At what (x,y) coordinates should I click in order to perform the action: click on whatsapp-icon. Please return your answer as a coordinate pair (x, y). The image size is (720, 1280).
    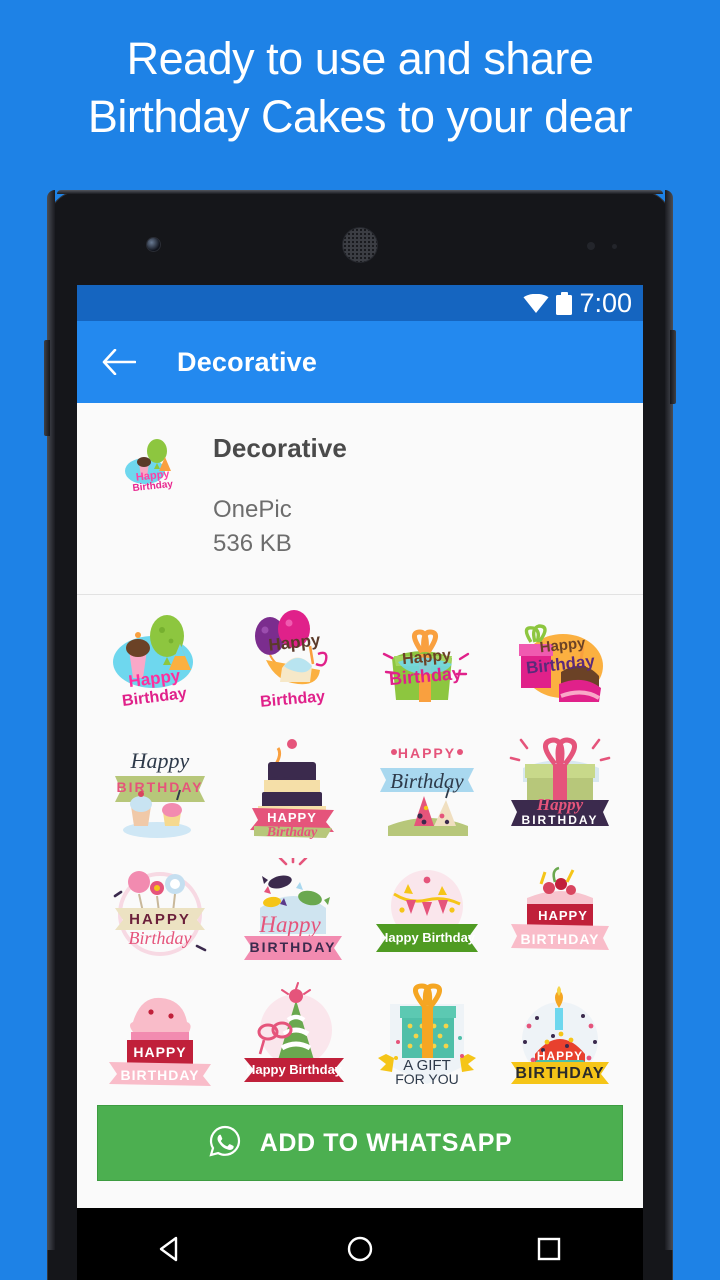
    Looking at the image, I should click on (225, 1143).